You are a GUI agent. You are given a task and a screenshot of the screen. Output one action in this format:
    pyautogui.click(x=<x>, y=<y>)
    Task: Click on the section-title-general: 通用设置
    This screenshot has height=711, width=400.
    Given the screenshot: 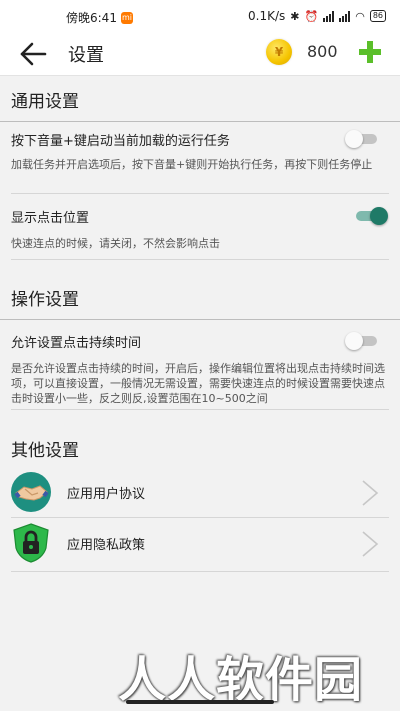 What is the action you would take?
    pyautogui.click(x=45, y=102)
    